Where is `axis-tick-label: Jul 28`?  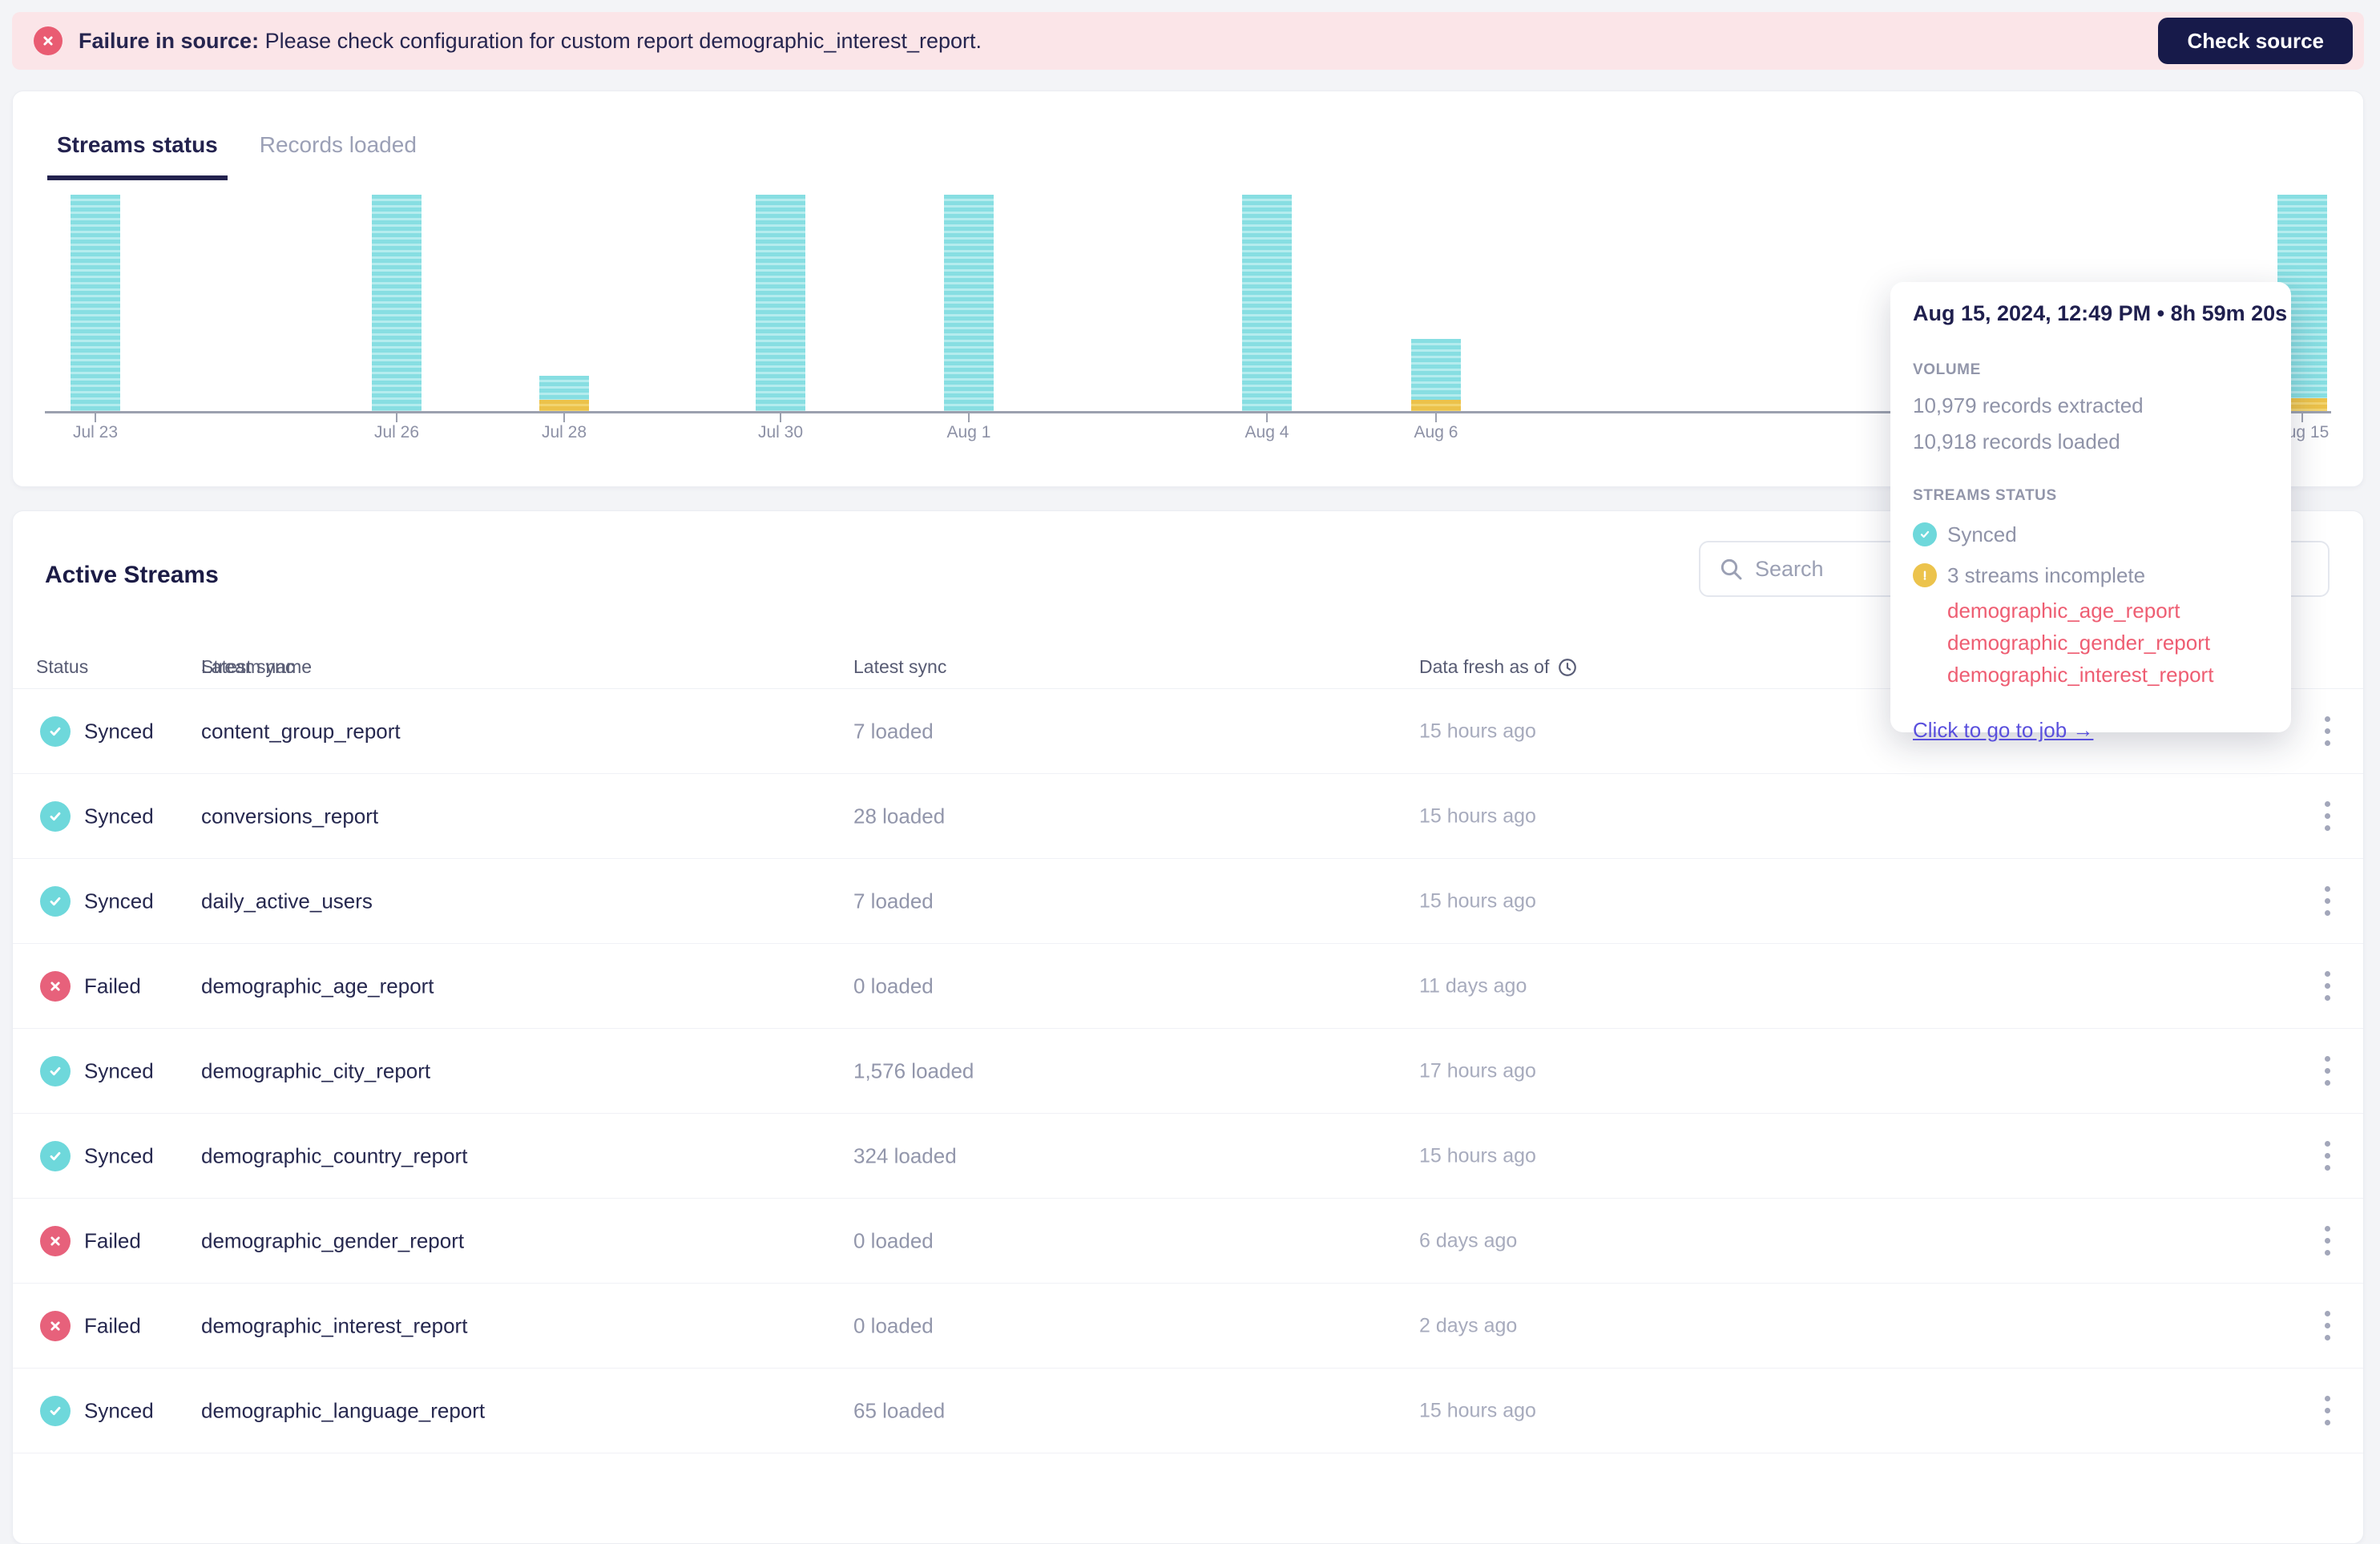
axis-tick-label: Jul 28 is located at coordinates (564, 432).